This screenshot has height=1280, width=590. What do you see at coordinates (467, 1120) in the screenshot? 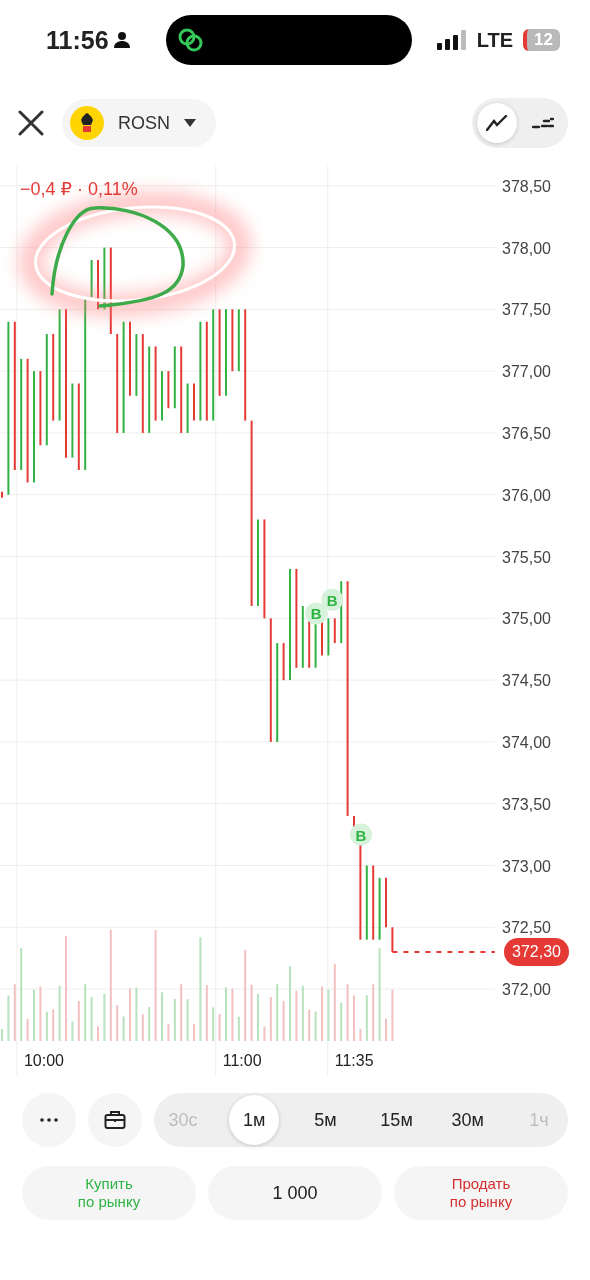
I see `interval-tab: 30м` at bounding box center [467, 1120].